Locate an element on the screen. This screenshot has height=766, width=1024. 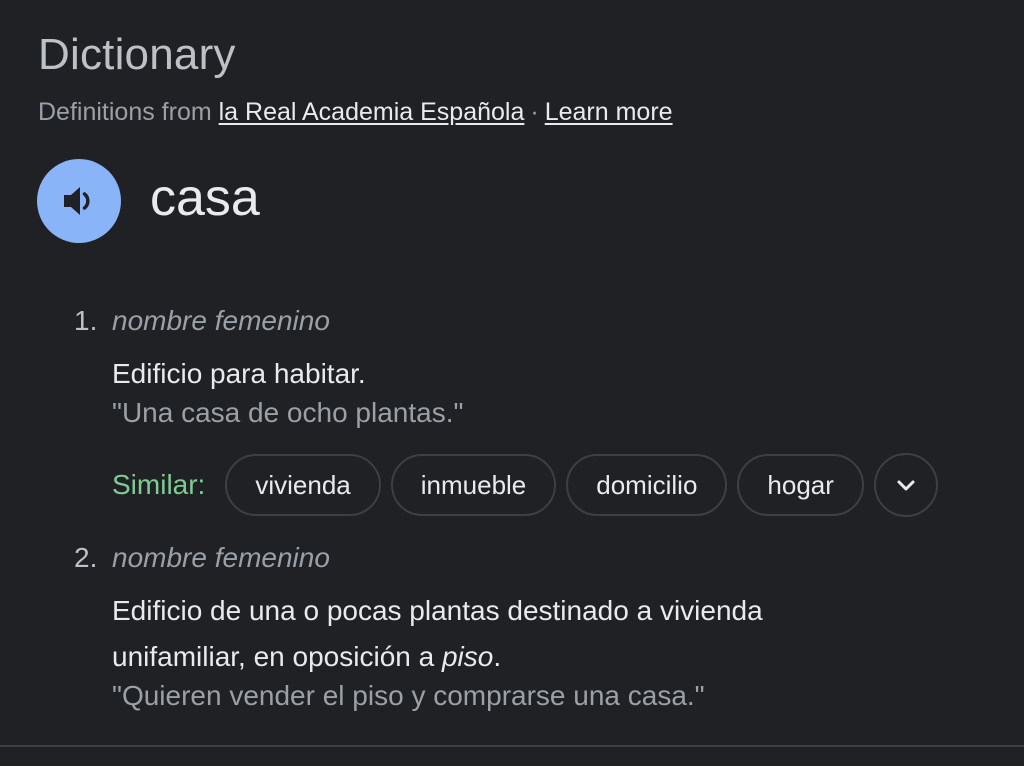
card-title: Dictionary is located at coordinates (137, 54).